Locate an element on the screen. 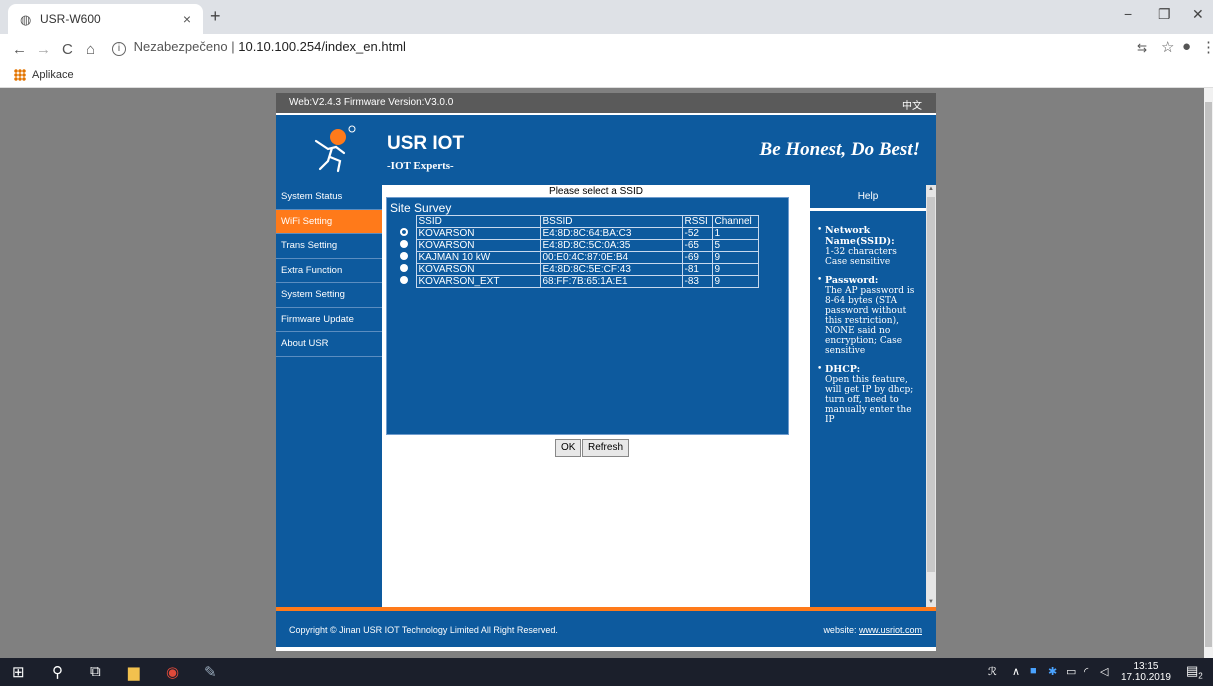 This screenshot has height=686, width=1213. menu-icon: ⋮ is located at coordinates (1207, 47).